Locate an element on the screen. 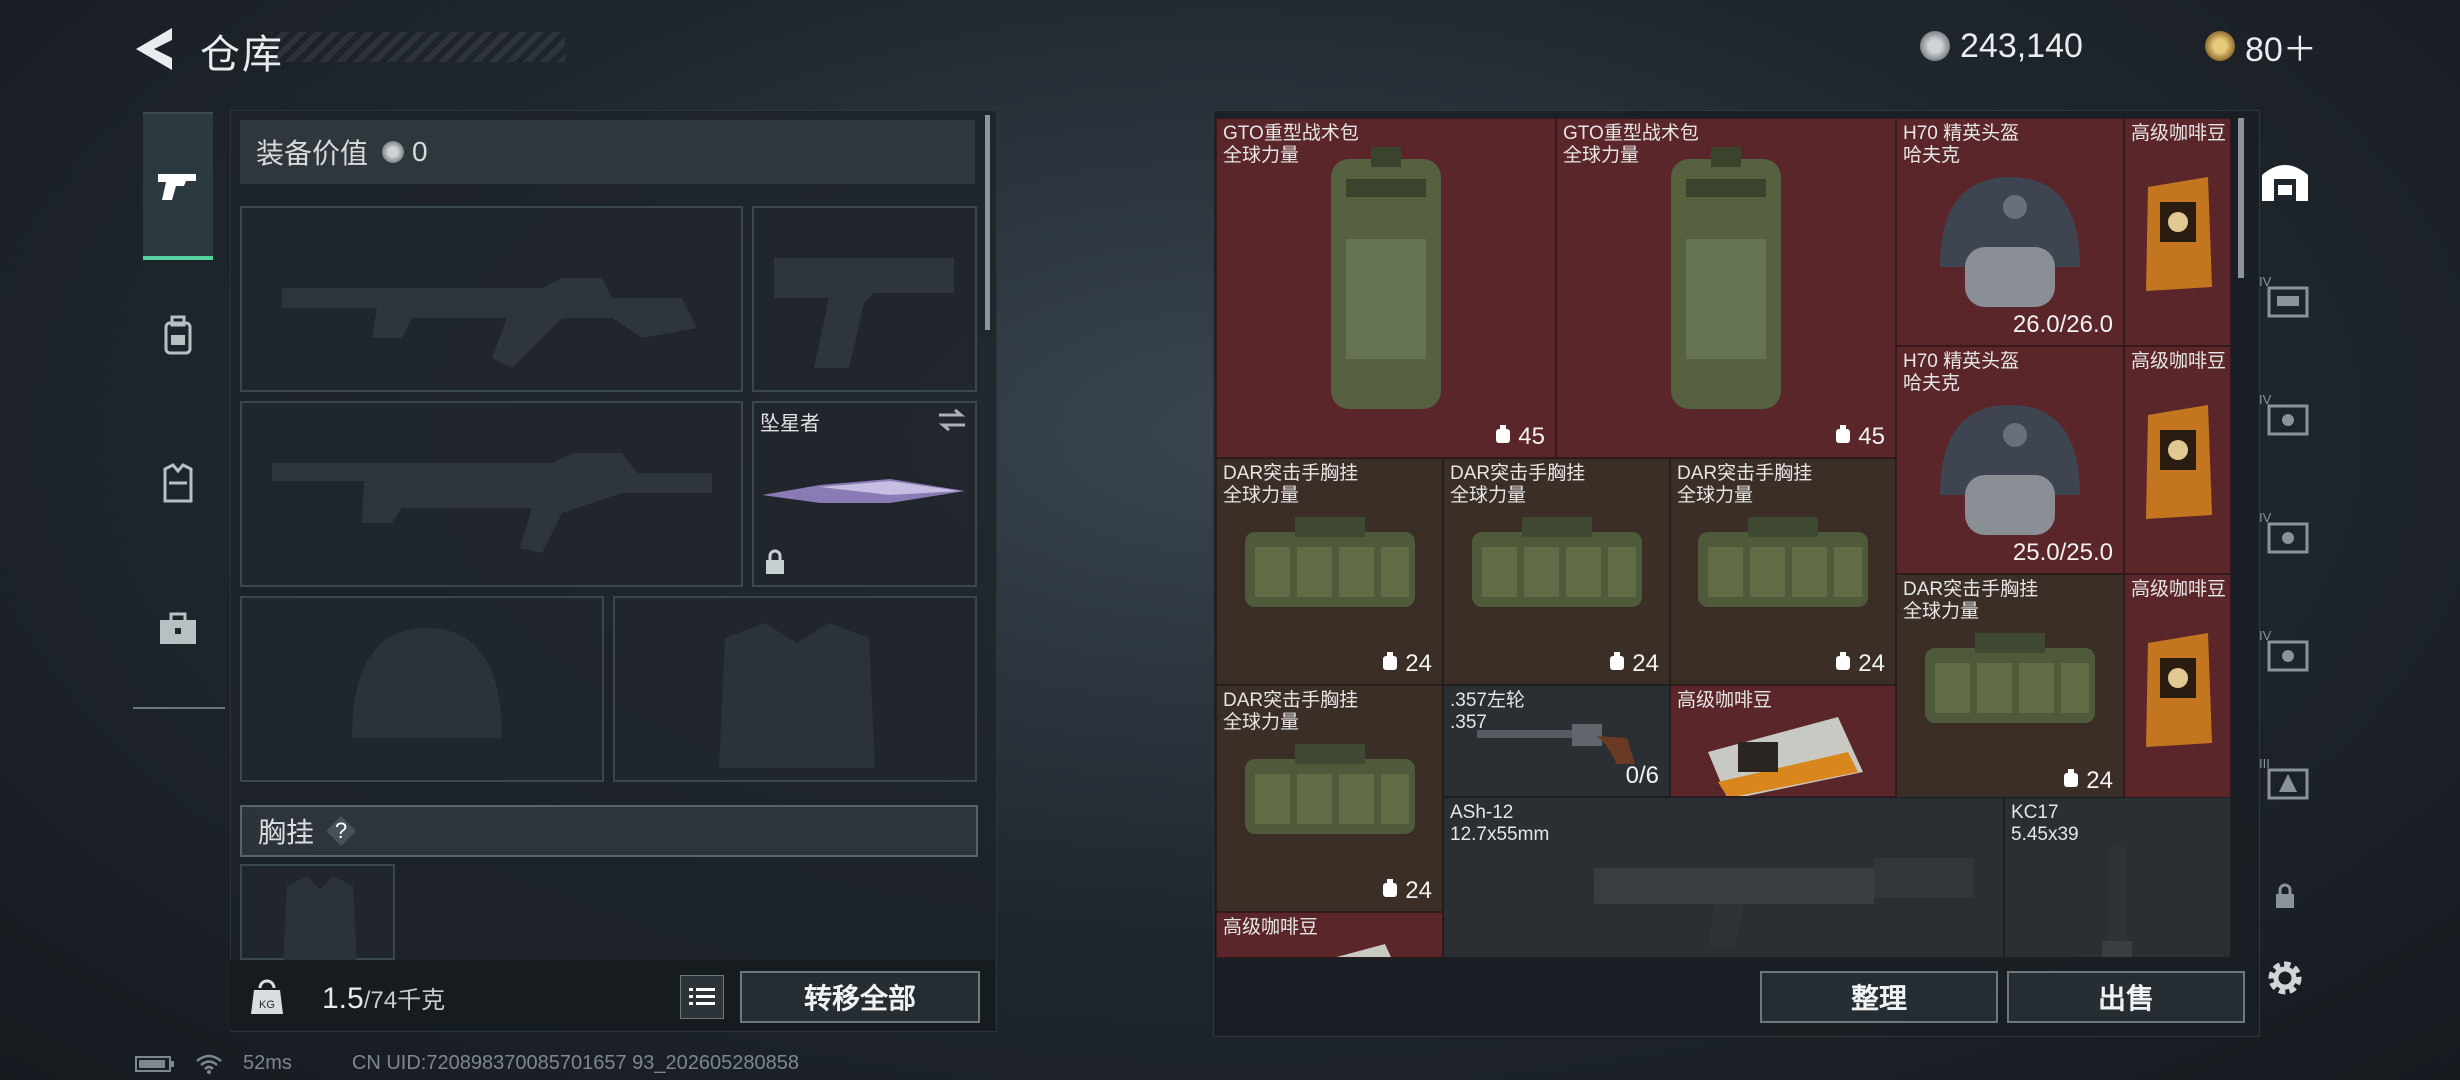  sidebar-item-vest is located at coordinates (178, 483).